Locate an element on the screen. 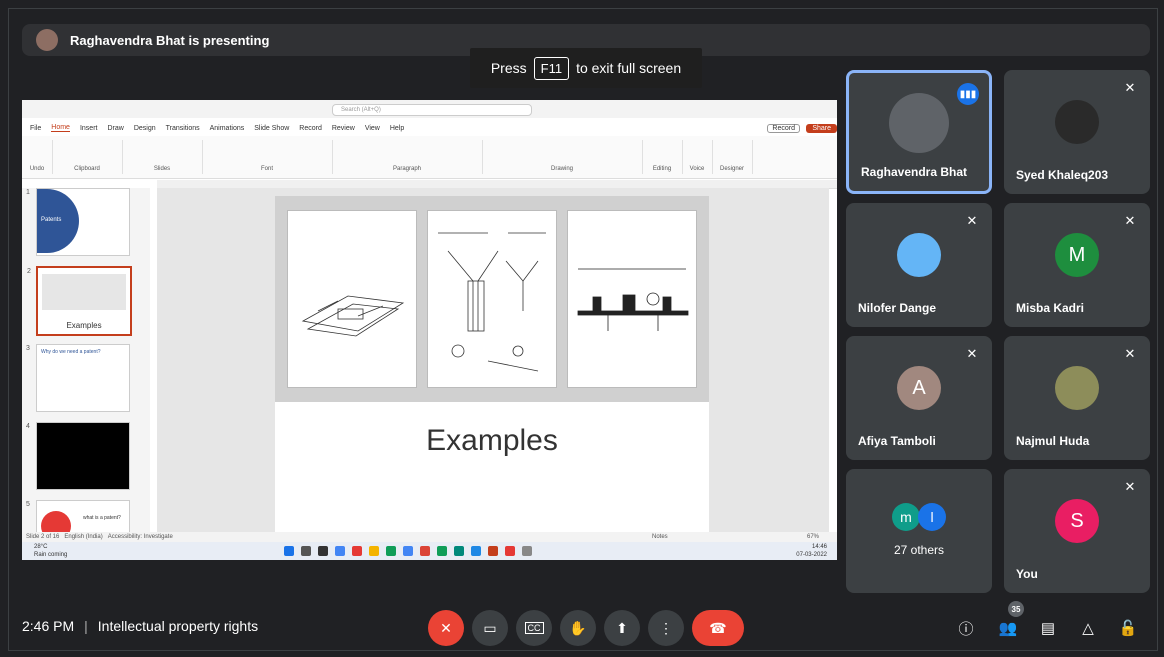 Image resolution: width=1164 pixels, height=657 pixels. hand-icon: ✋ is located at coordinates (578, 627).